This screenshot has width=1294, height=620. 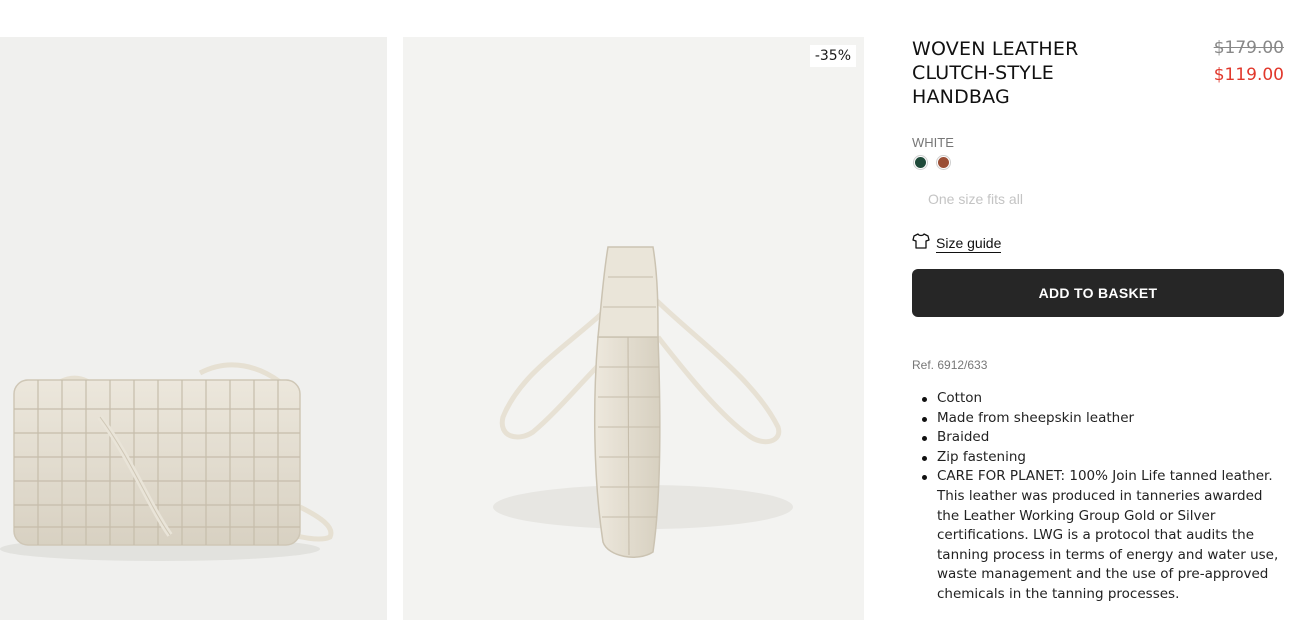 I want to click on woven-bag-side-illustration, so click(x=643, y=402).